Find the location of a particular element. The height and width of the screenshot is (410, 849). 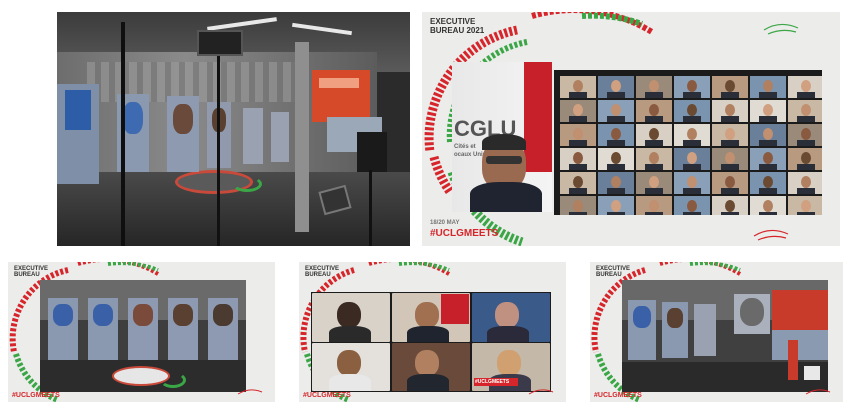

executive-bureau-portraits-slide: EXECUTIVE BUREAU #UCLGMEETS is located at coordinates (141, 332).